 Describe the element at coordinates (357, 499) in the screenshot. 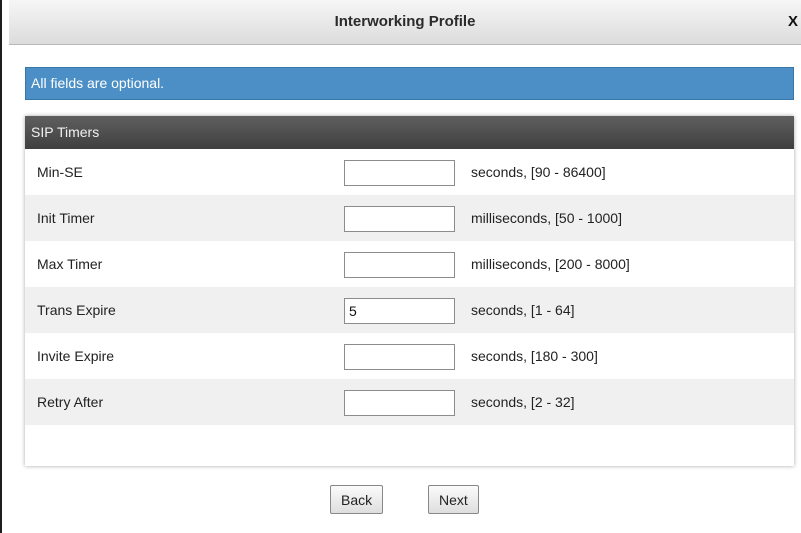

I see `back-button: Back` at that location.